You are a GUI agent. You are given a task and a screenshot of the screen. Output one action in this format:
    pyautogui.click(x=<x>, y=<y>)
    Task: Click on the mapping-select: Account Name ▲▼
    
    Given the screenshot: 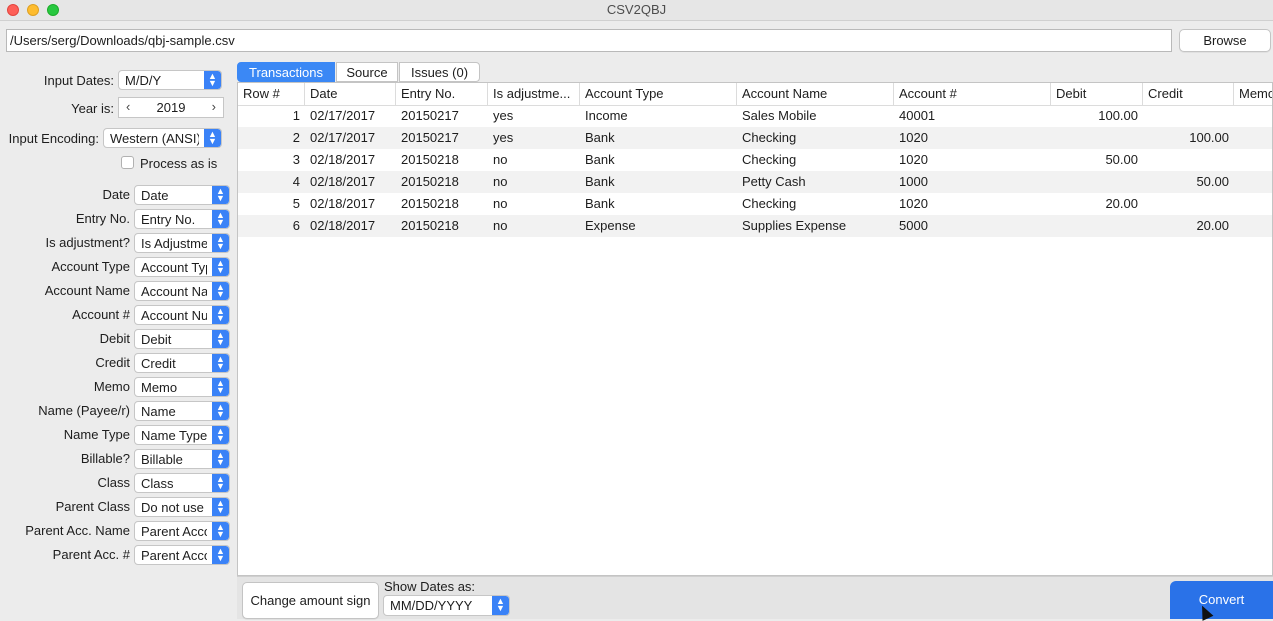 What is the action you would take?
    pyautogui.click(x=182, y=291)
    